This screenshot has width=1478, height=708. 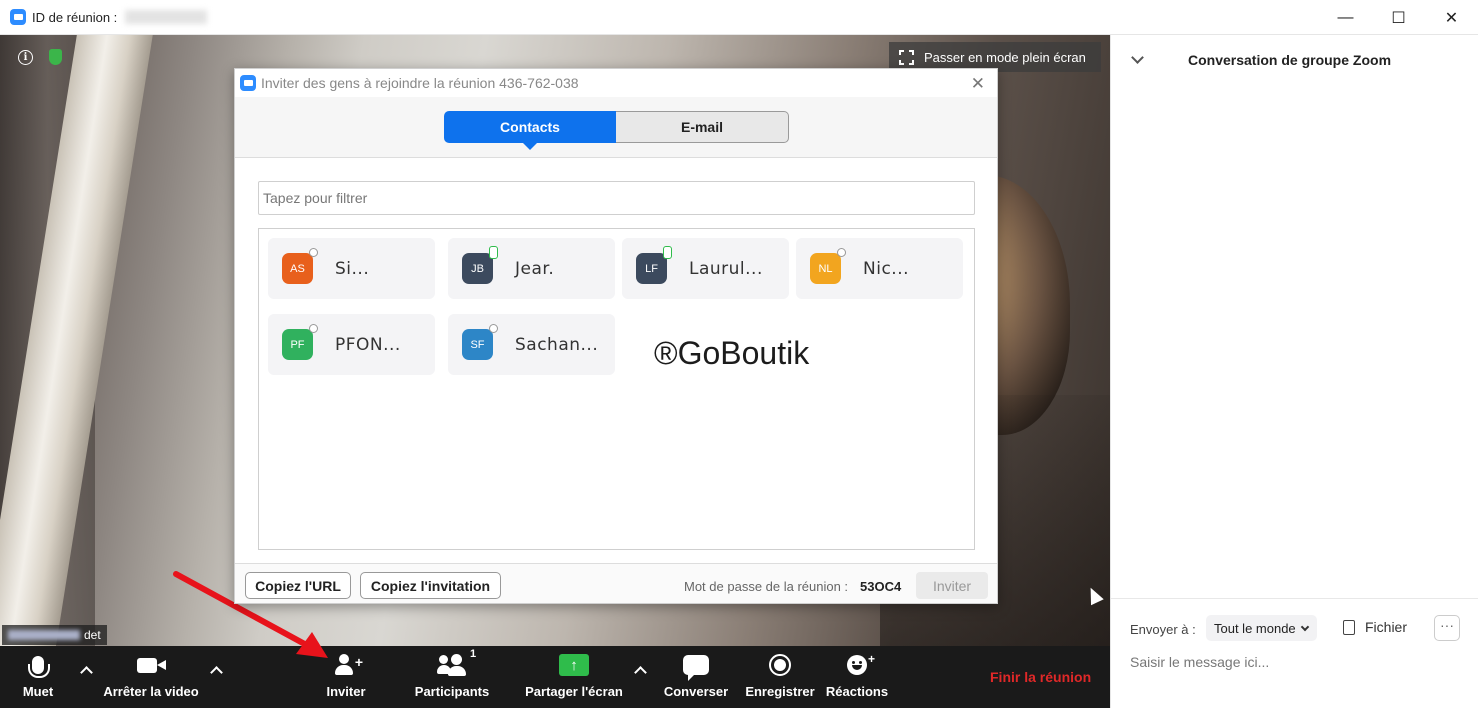 I want to click on video-camera-icon, so click(x=151, y=665).